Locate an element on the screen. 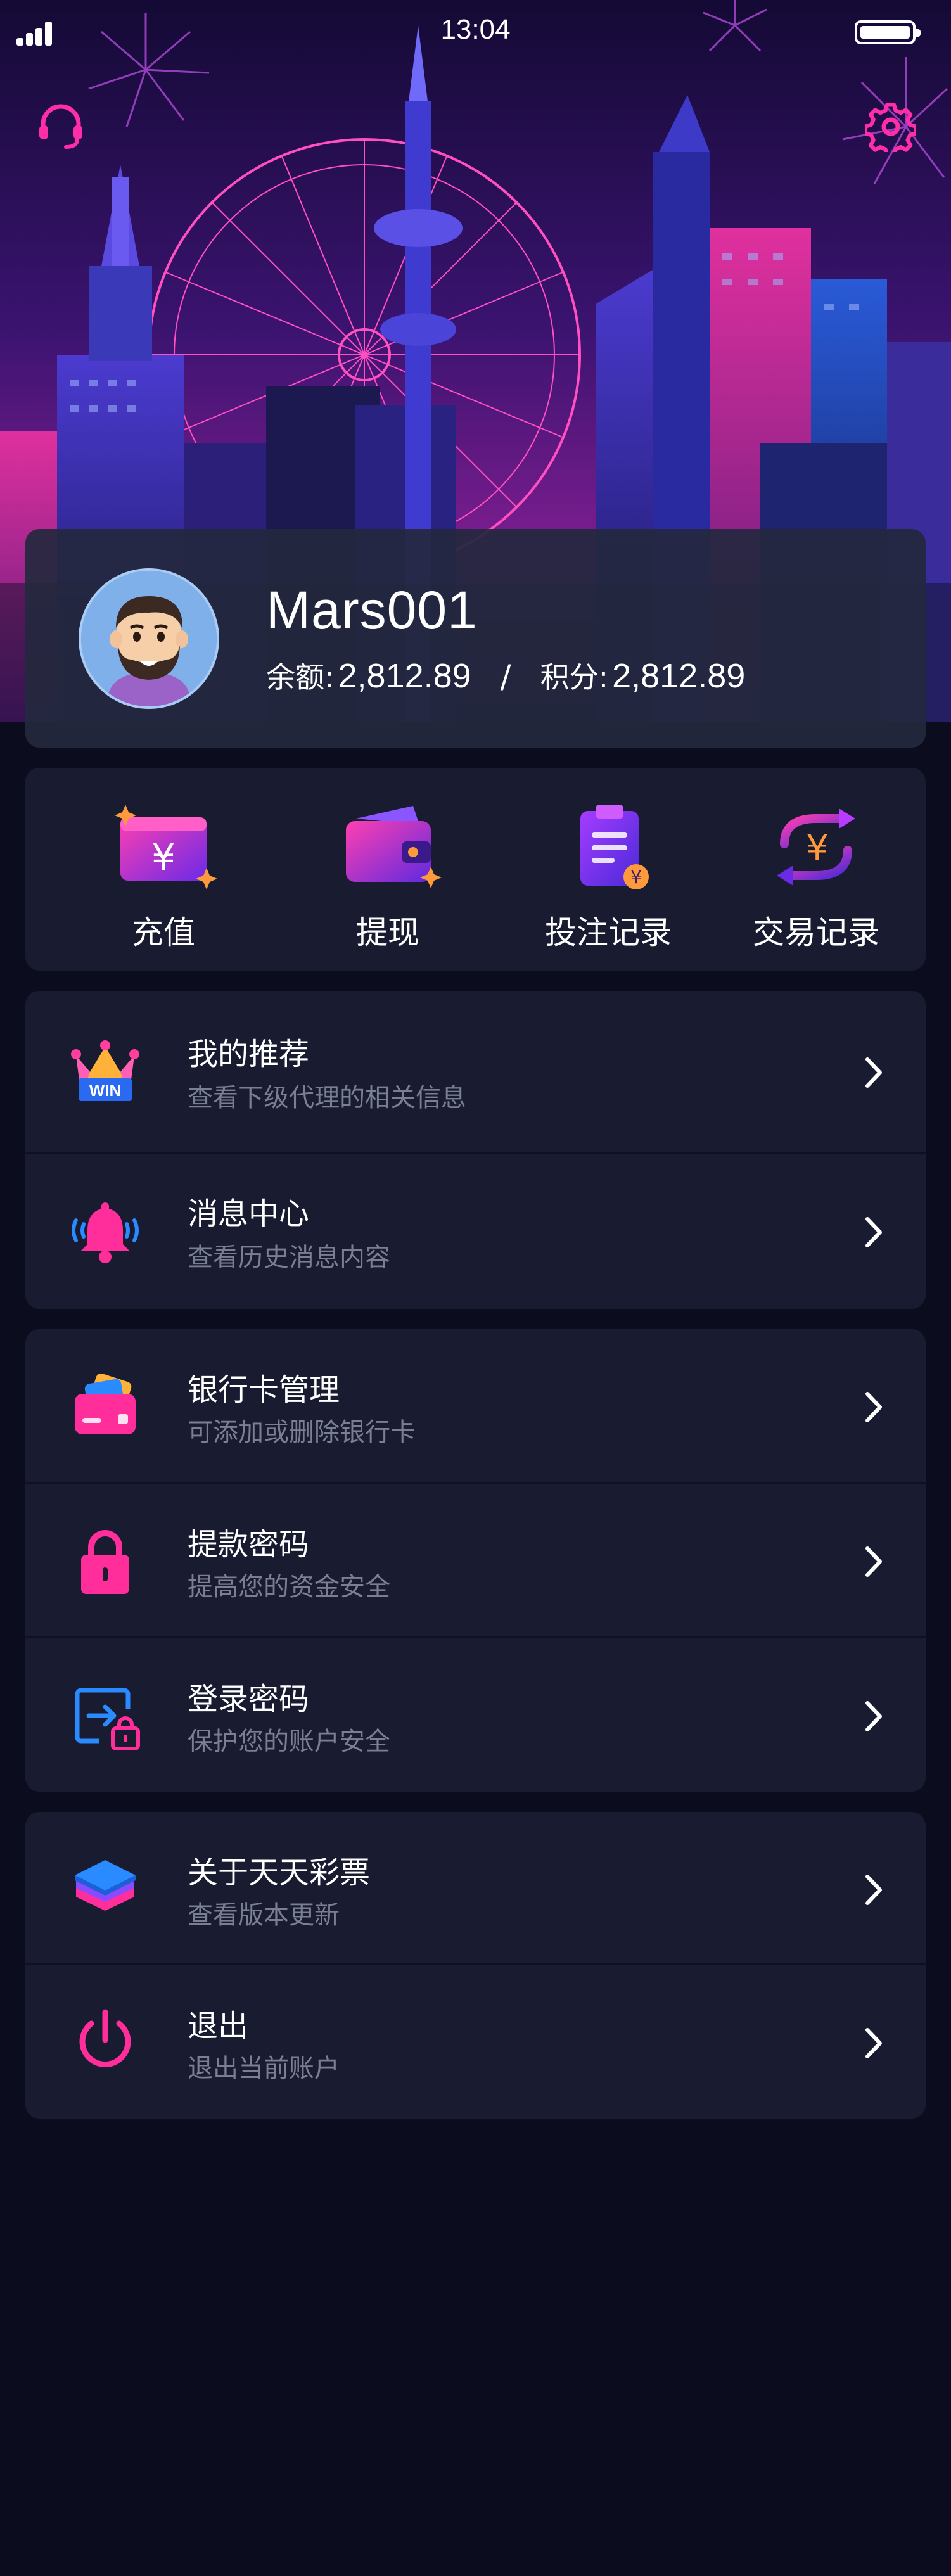  balance-value: 2,812.89 is located at coordinates (404, 676).